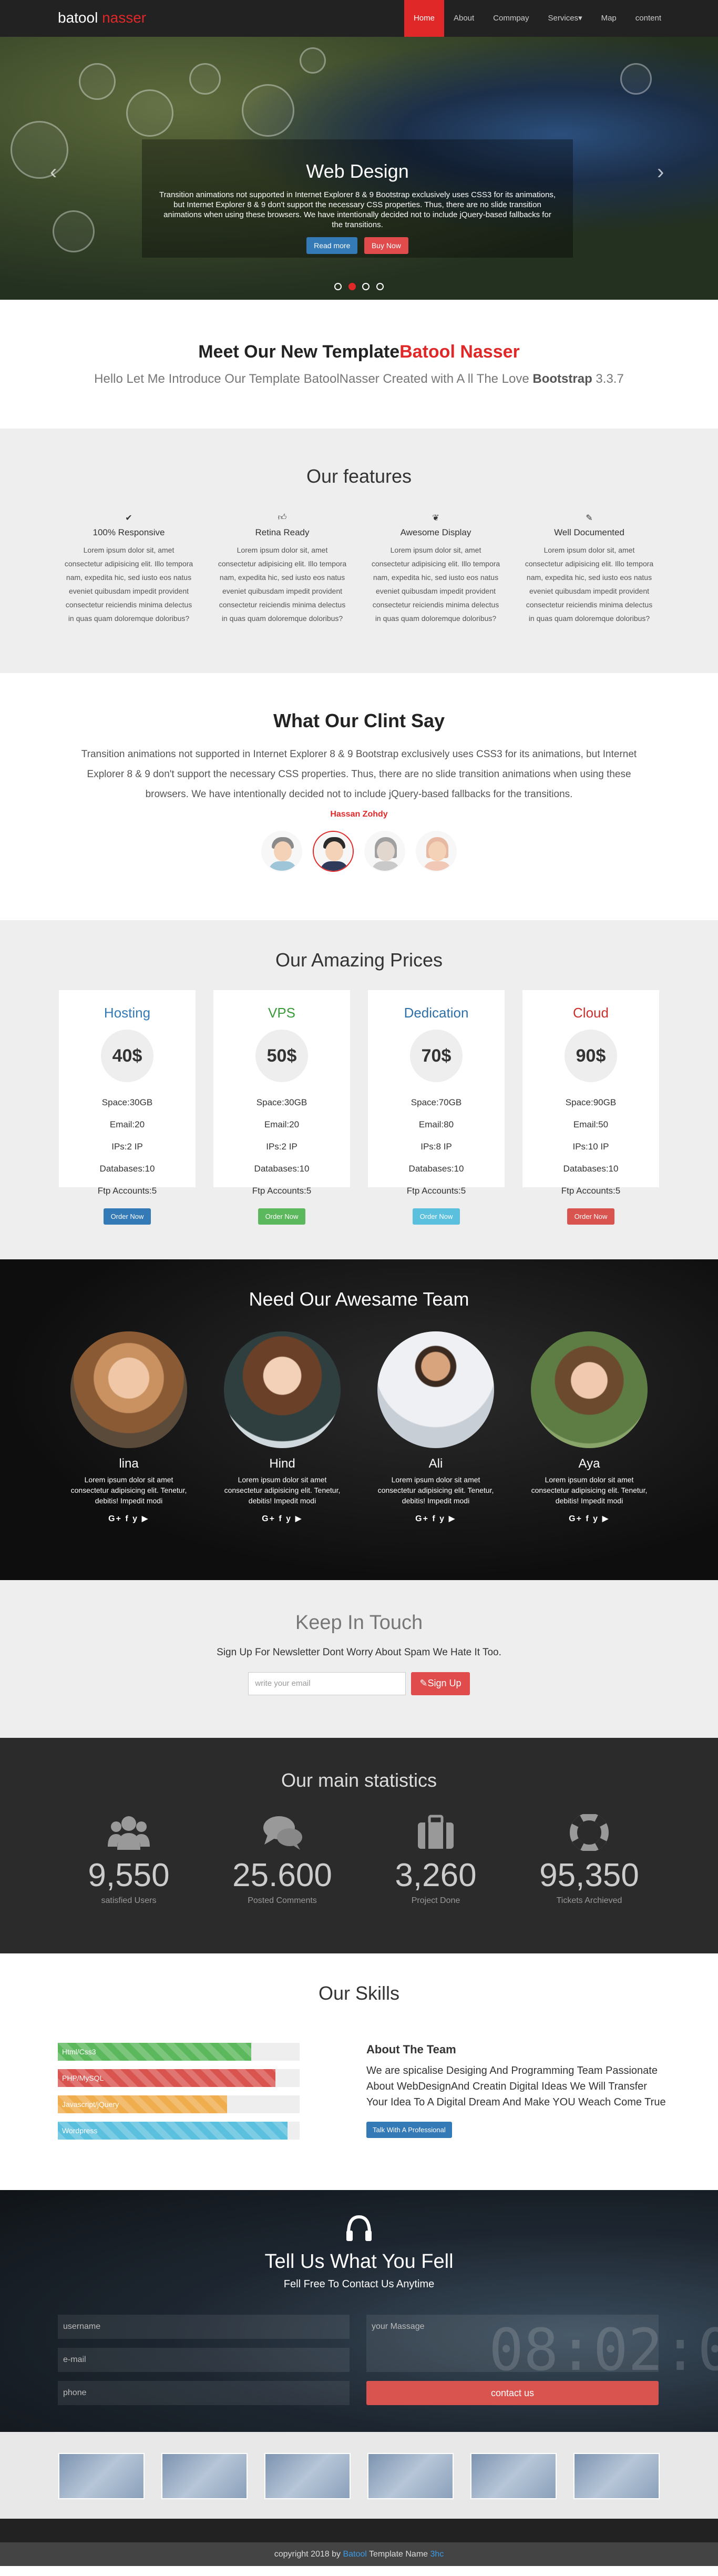 The width and height of the screenshot is (718, 2576). Describe the element at coordinates (129, 1832) in the screenshot. I see `users-icon` at that location.